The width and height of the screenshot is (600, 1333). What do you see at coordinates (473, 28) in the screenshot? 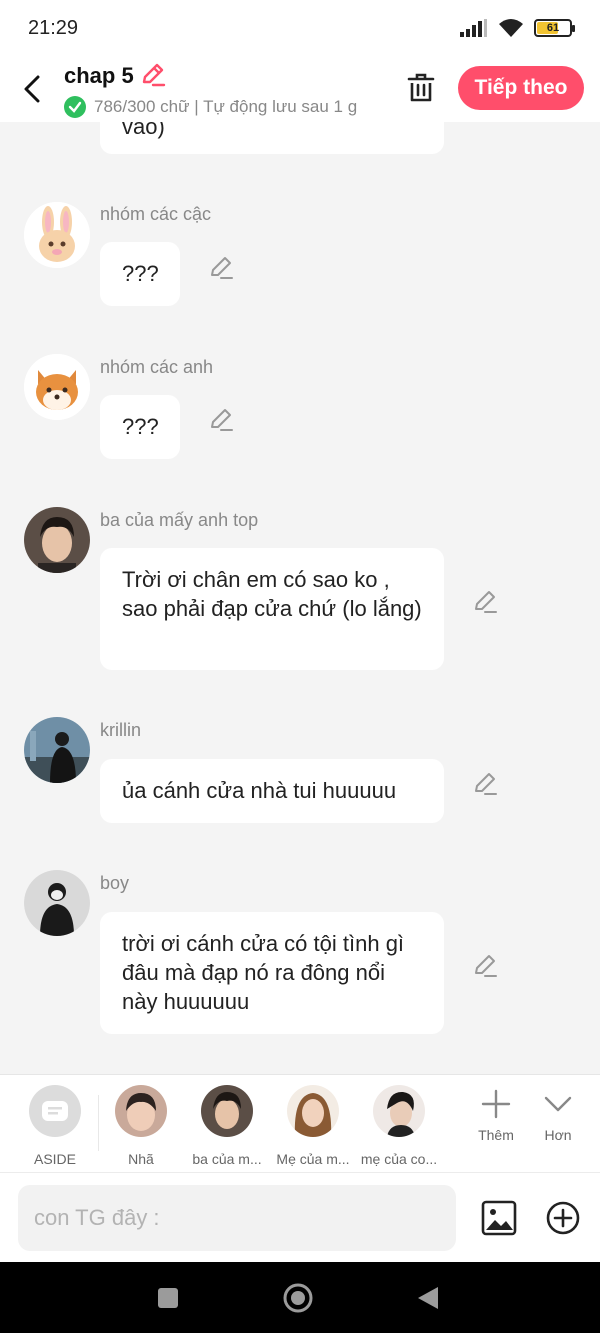
I see `signal-icon` at bounding box center [473, 28].